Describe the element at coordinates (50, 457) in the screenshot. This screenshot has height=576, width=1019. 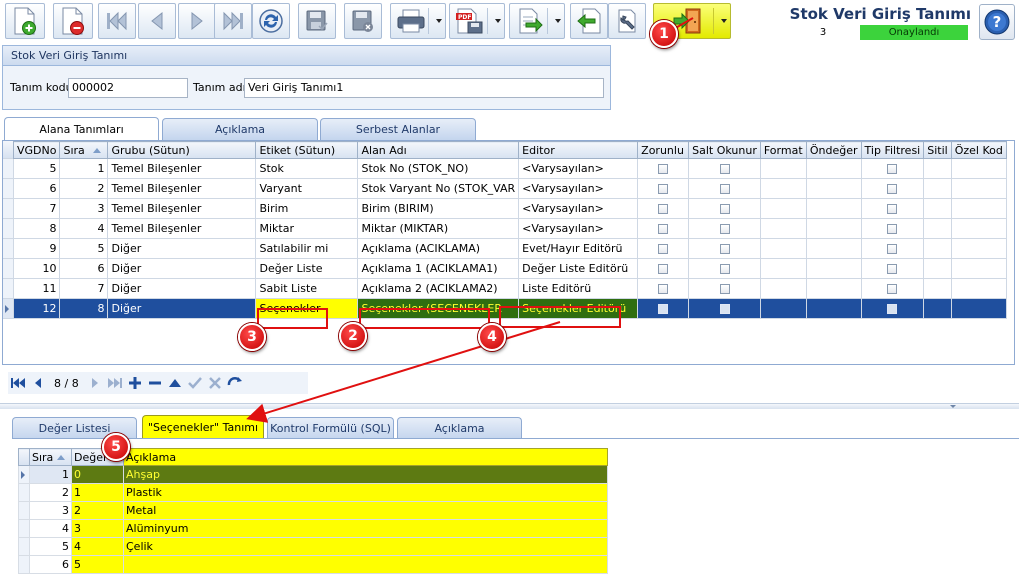
I see `col-options-sira: Sıra` at that location.